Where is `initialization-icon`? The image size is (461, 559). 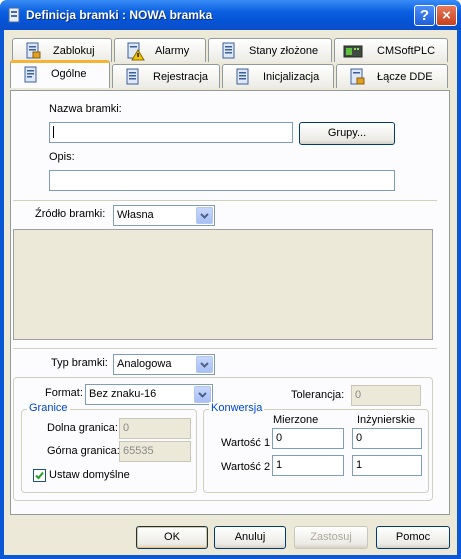
initialization-icon is located at coordinates (242, 76).